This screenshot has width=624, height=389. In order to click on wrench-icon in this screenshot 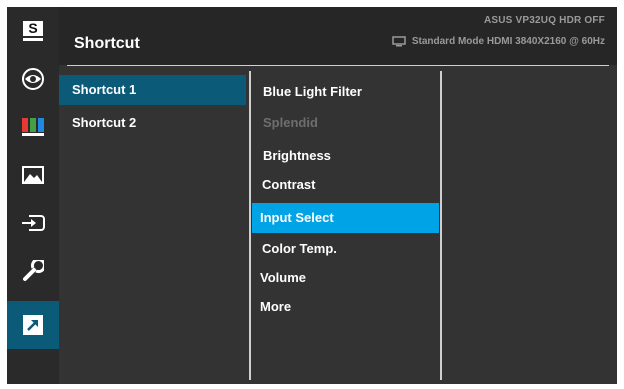, I will do `click(33, 270)`.